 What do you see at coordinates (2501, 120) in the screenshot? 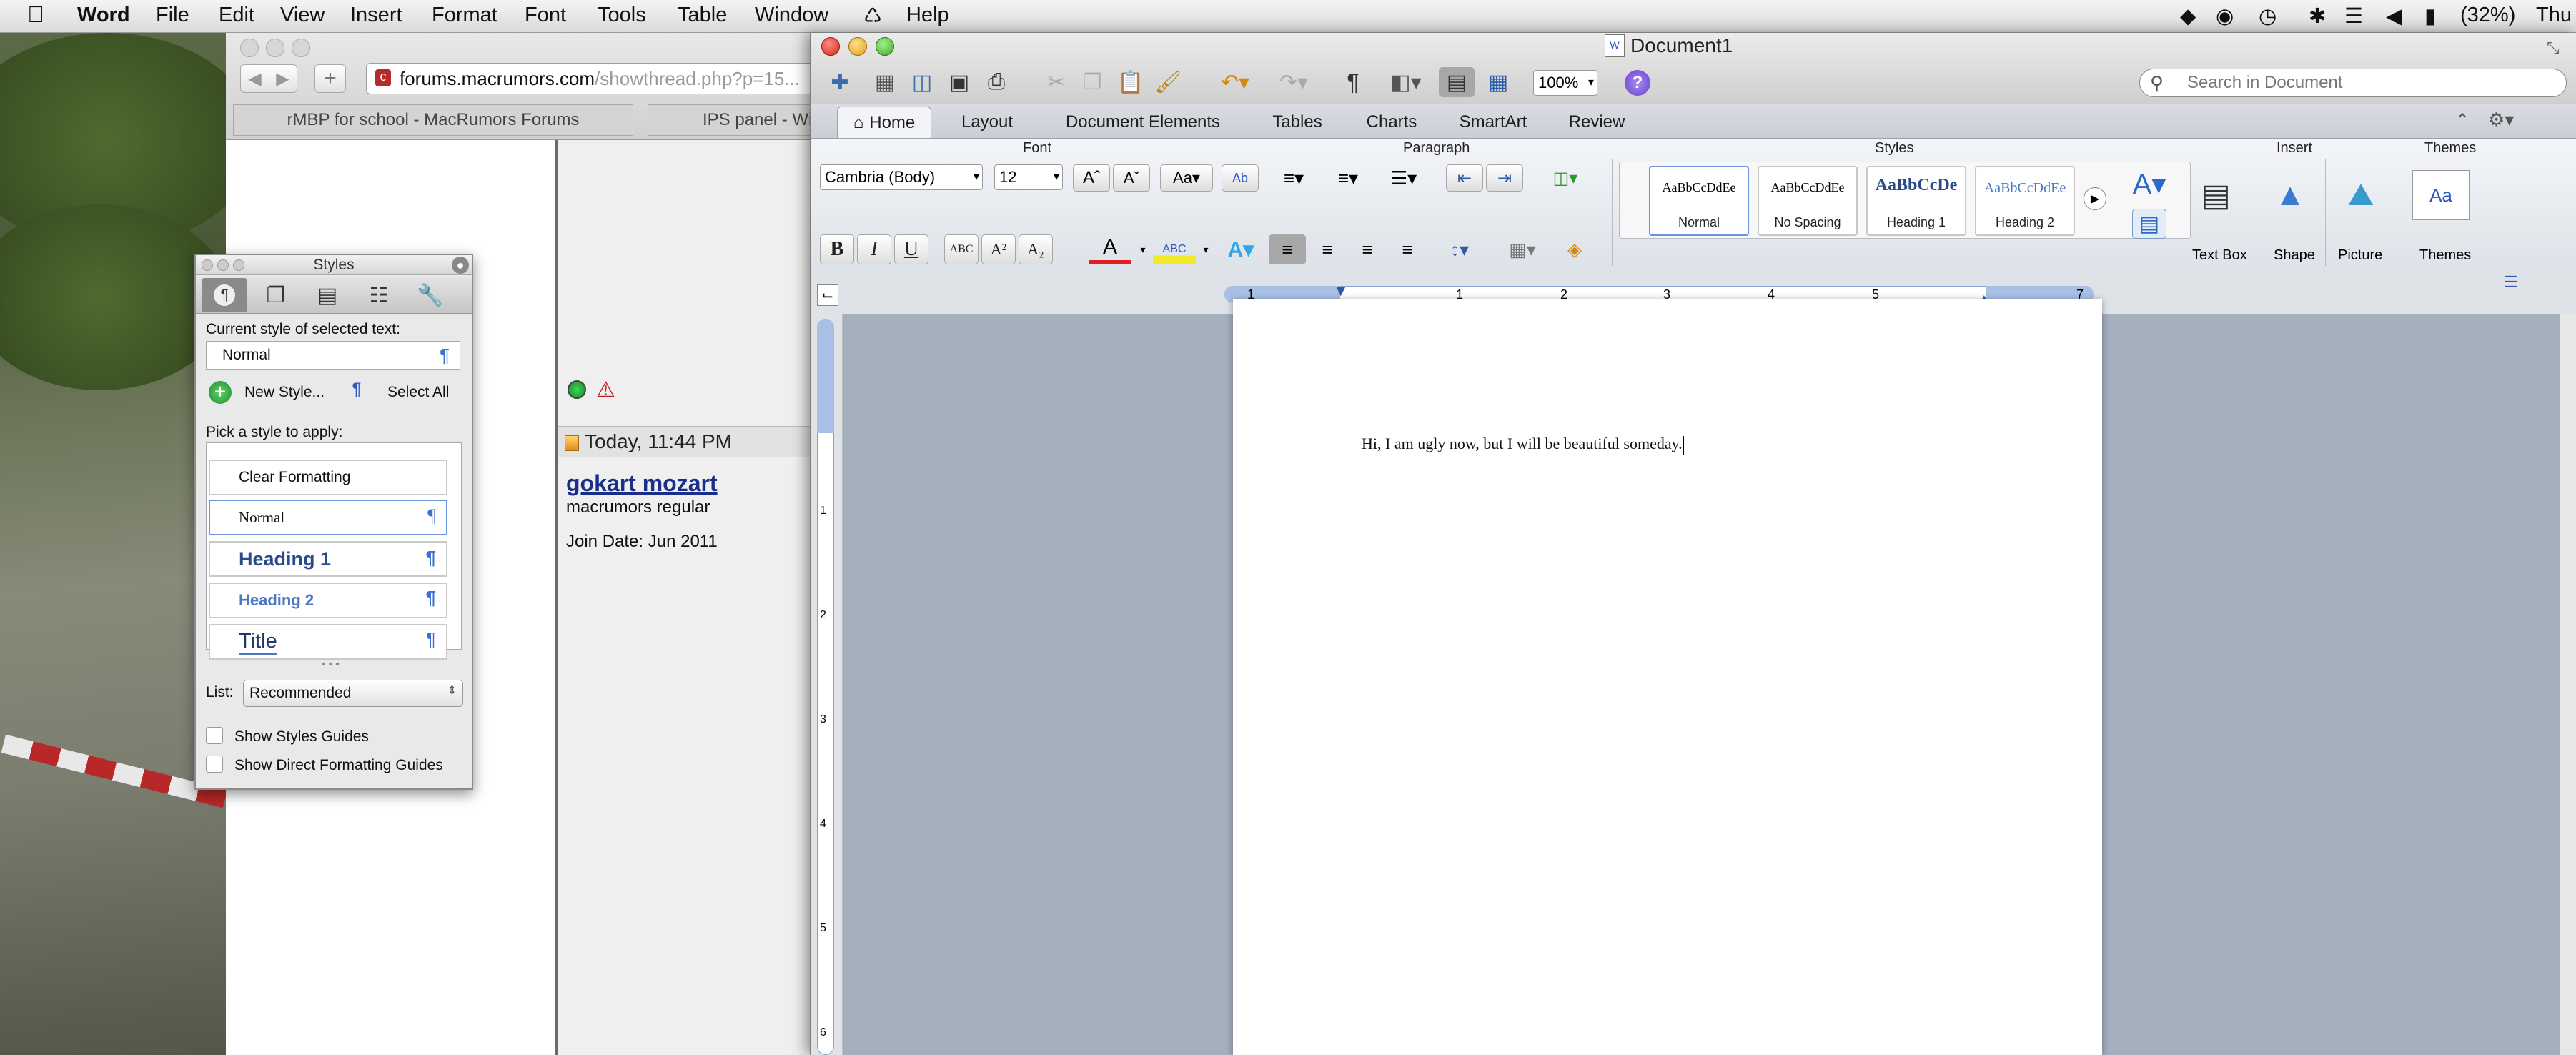
I see `ribbon-settings-gear-icon: ⚙▾` at bounding box center [2501, 120].